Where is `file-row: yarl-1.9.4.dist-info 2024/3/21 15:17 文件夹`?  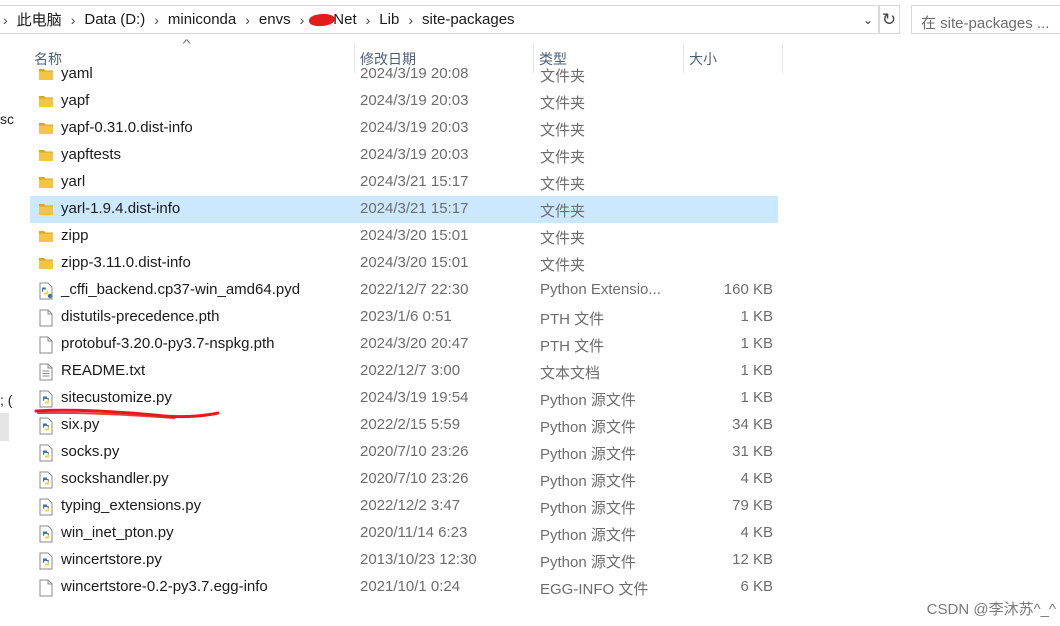
file-row: yarl-1.9.4.dist-info 2024/3/21 15:17 文件夹 is located at coordinates (404, 209).